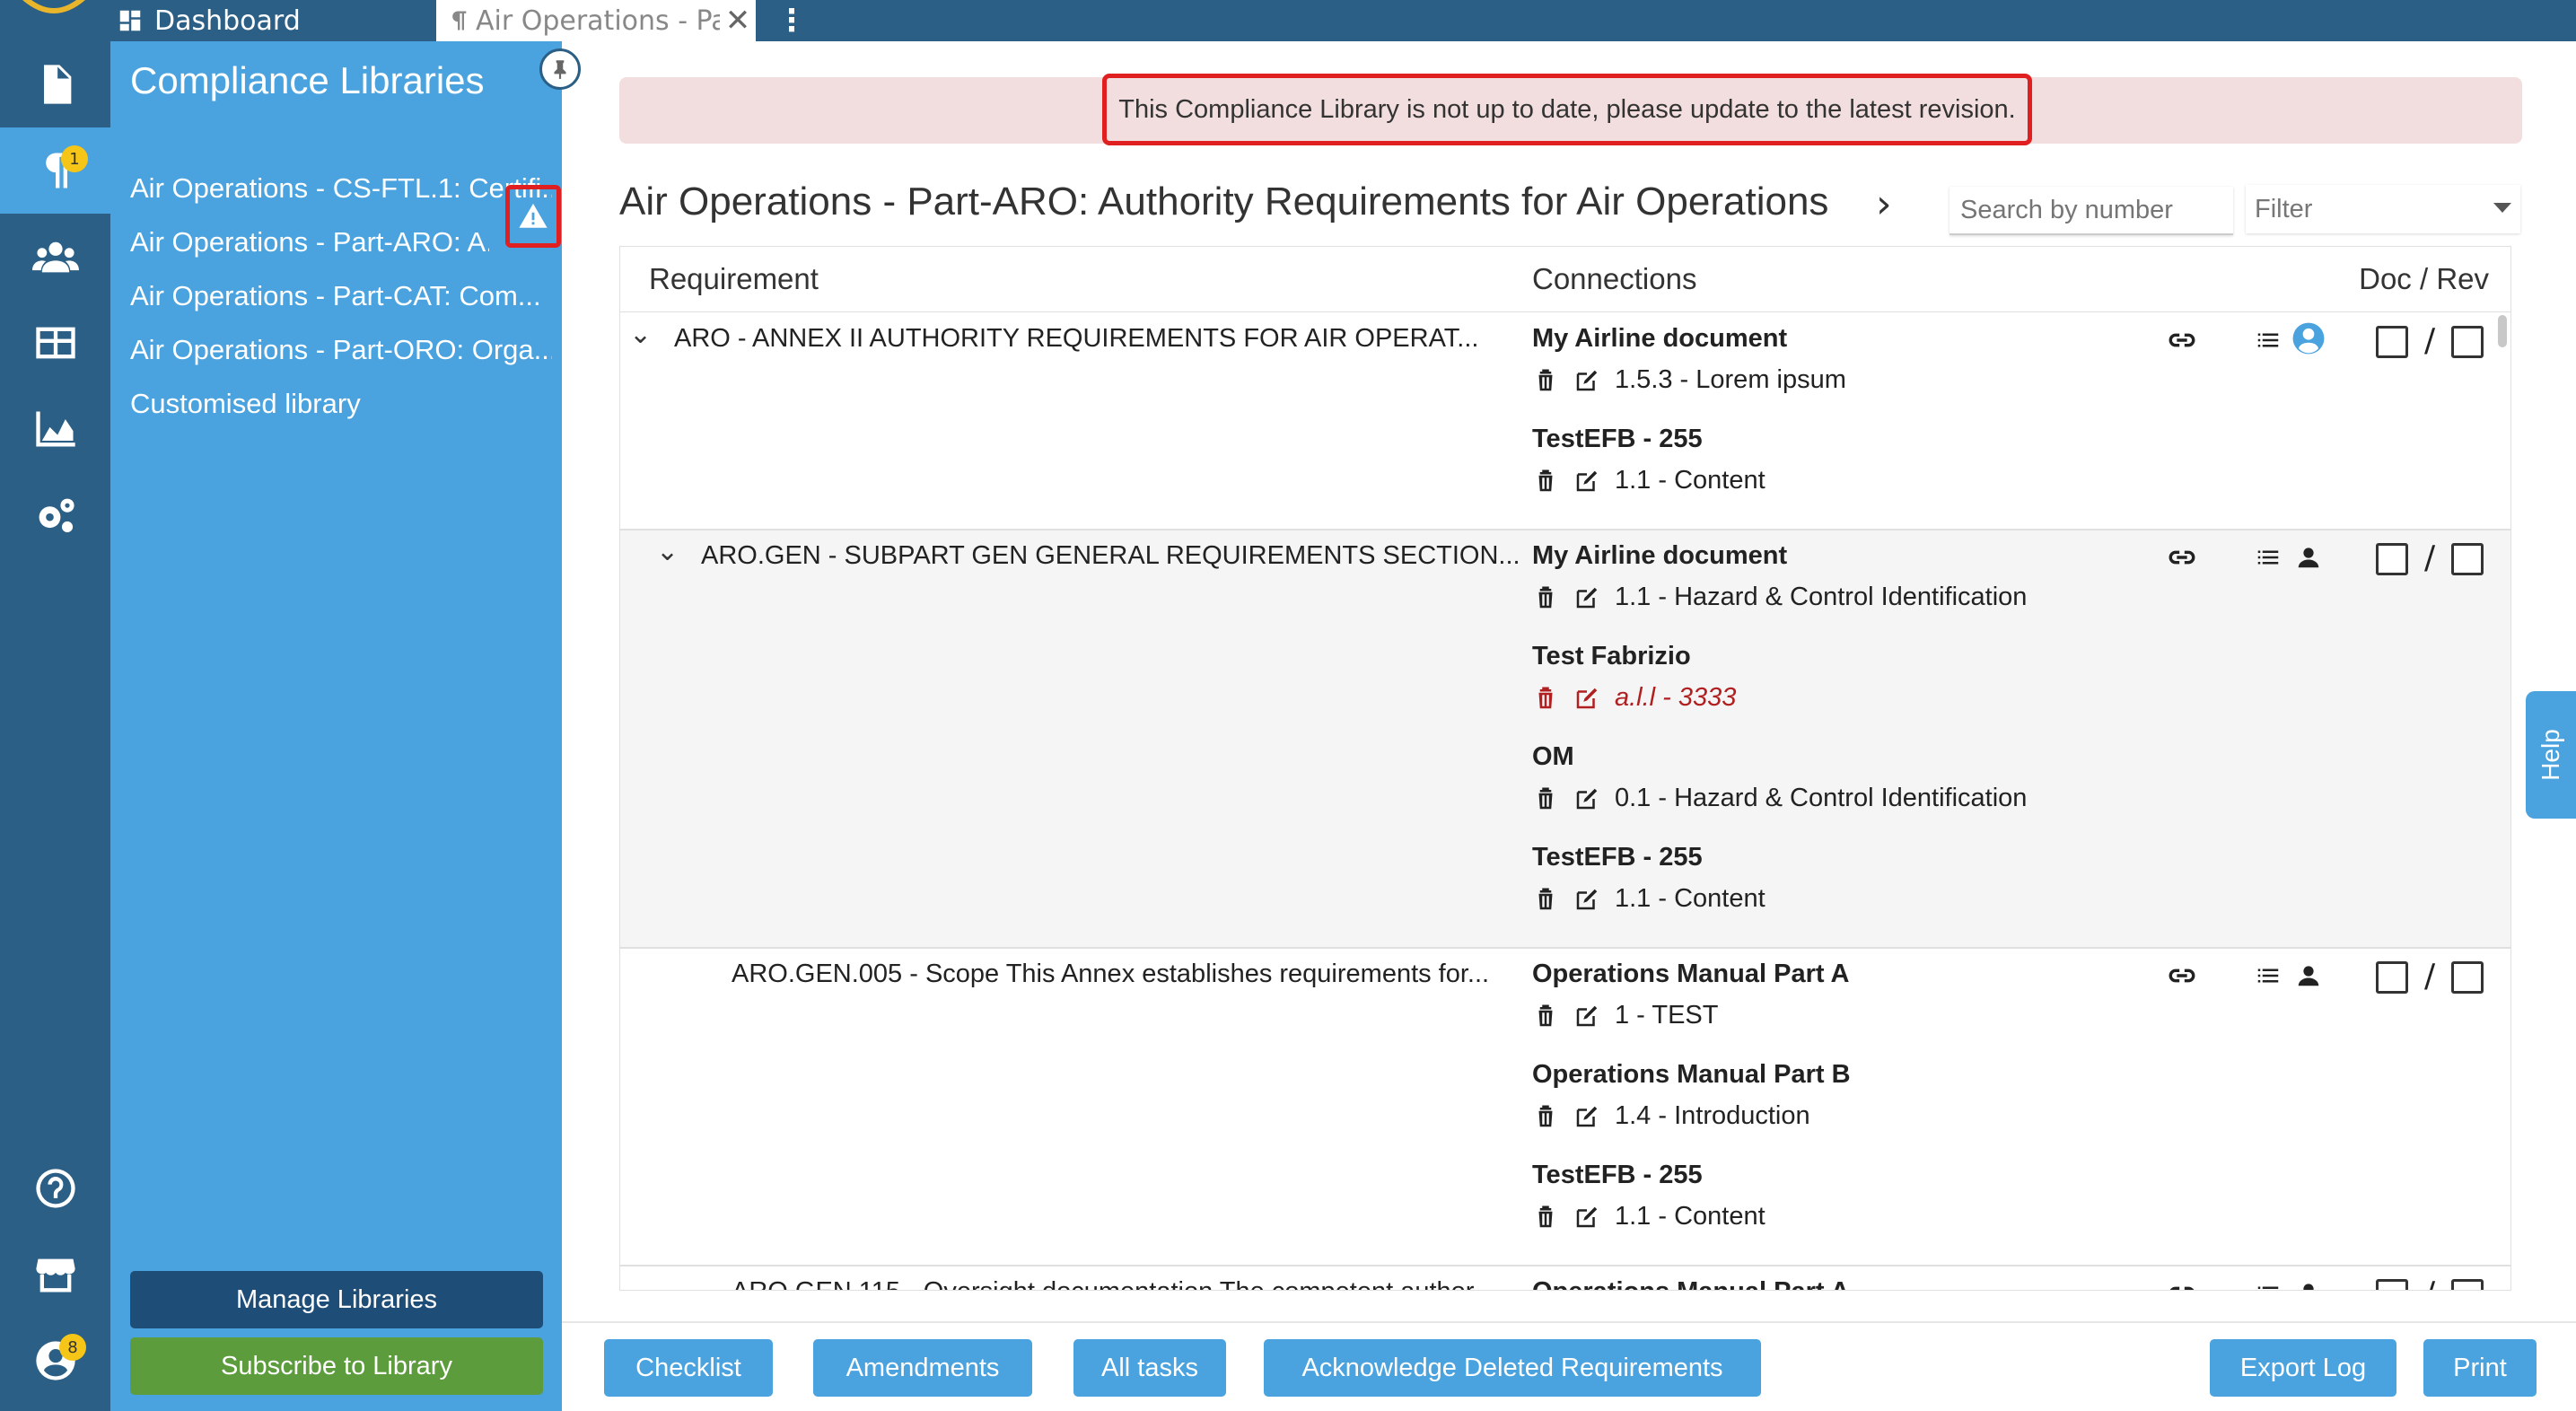 The height and width of the screenshot is (1411, 2576). I want to click on tab-dashboard: Dashboard, so click(274, 20).